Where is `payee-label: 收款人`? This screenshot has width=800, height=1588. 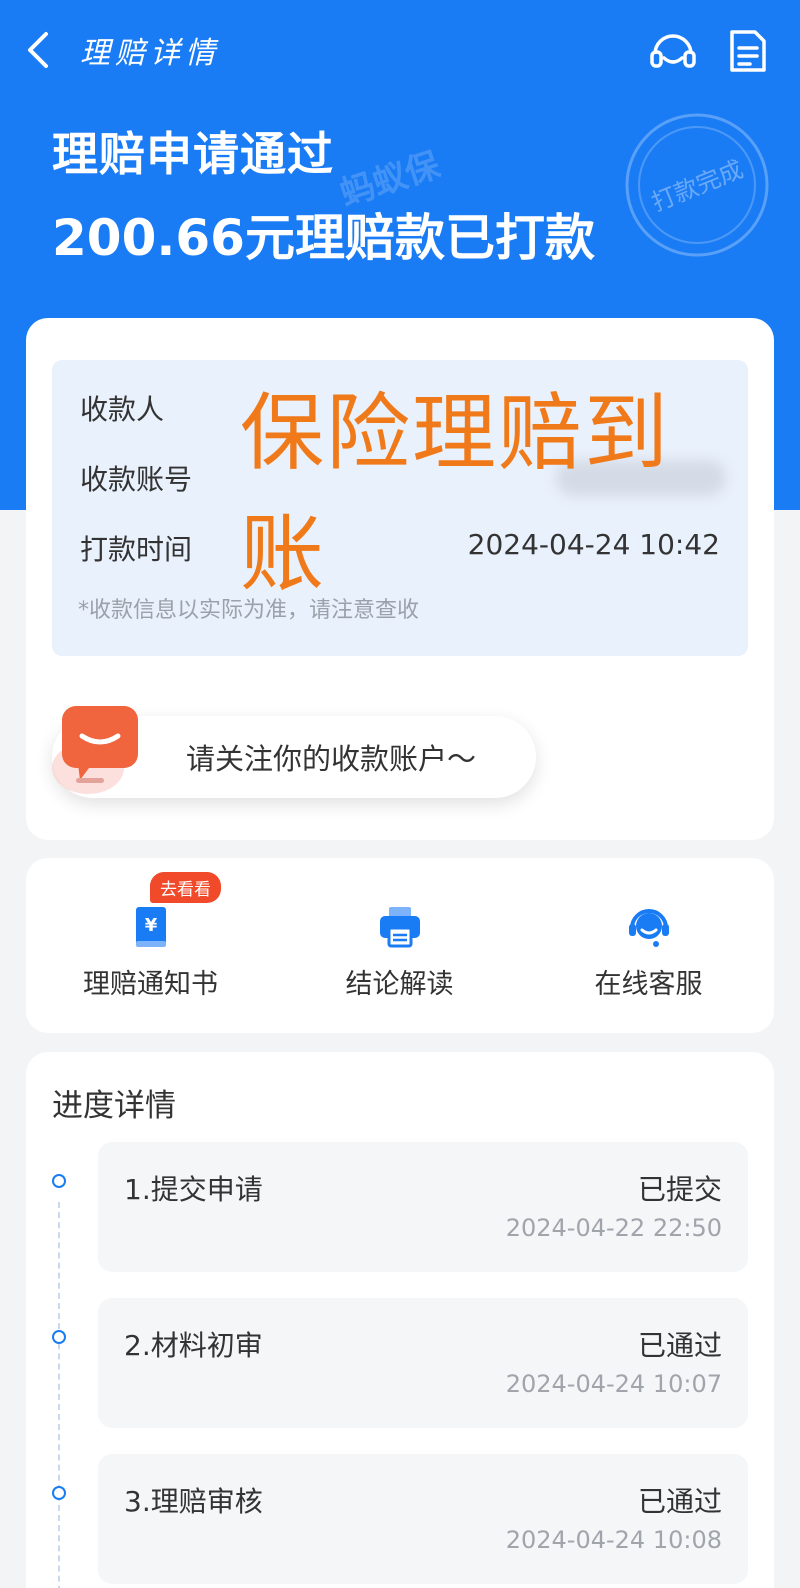 payee-label: 收款人 is located at coordinates (122, 409).